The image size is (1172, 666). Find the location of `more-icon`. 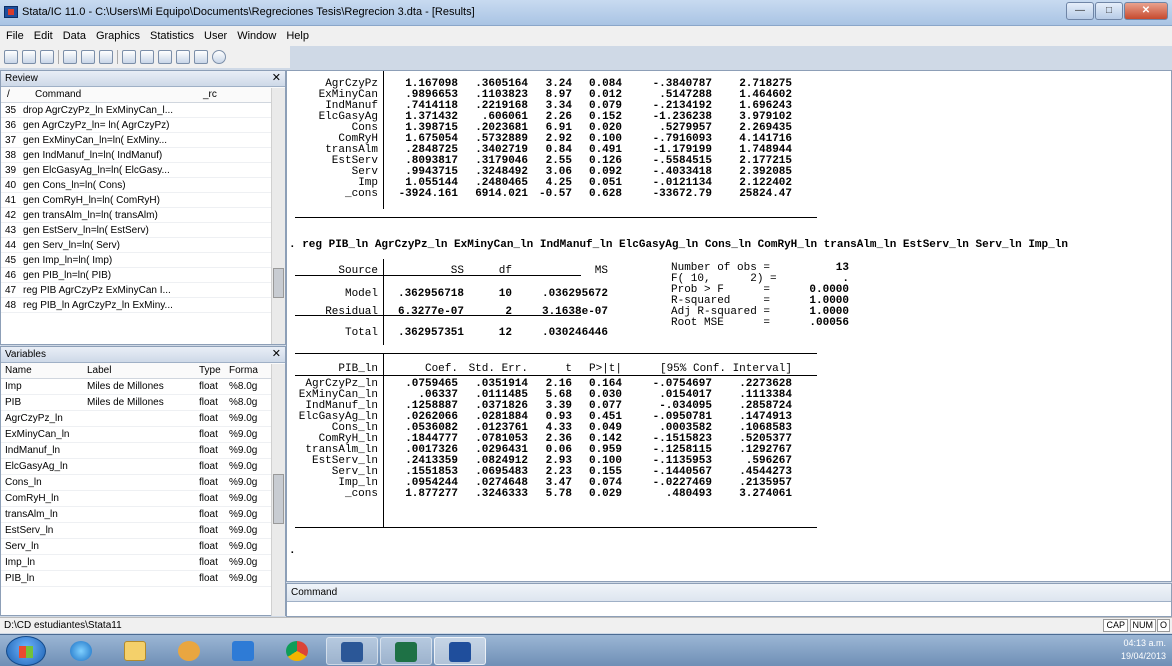

more-icon is located at coordinates (201, 57).